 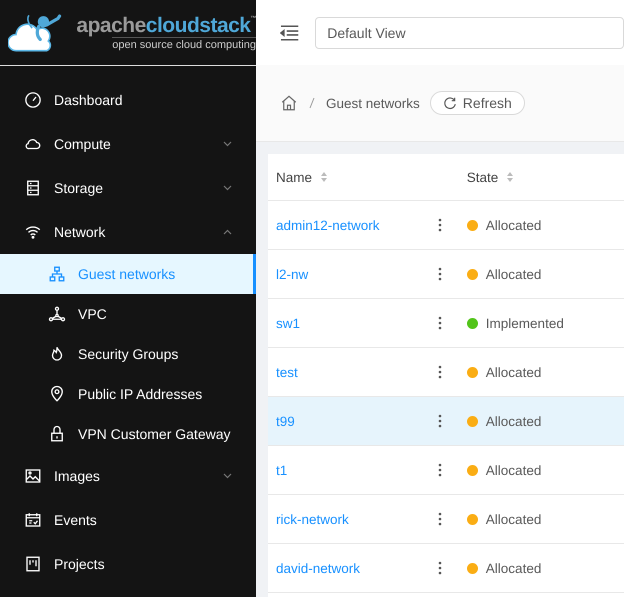 I want to click on logo-text: apache, so click(x=111, y=25).